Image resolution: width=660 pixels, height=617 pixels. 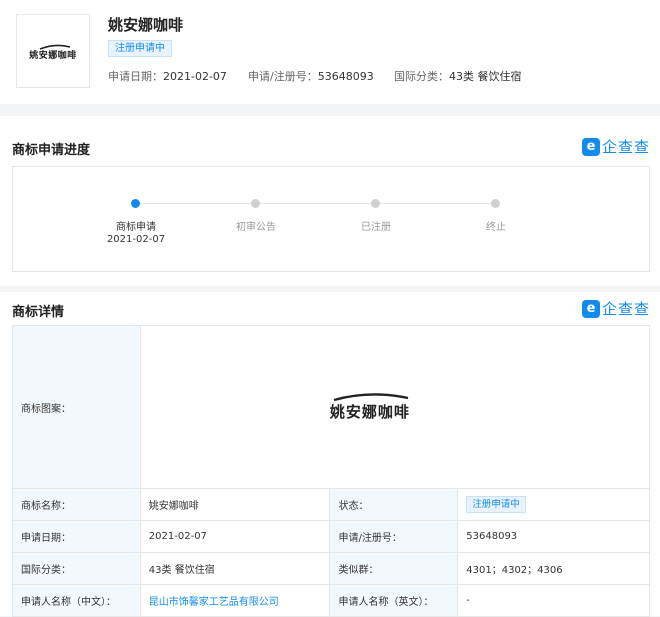 I want to click on step-label-registered: 已注册, so click(x=376, y=227).